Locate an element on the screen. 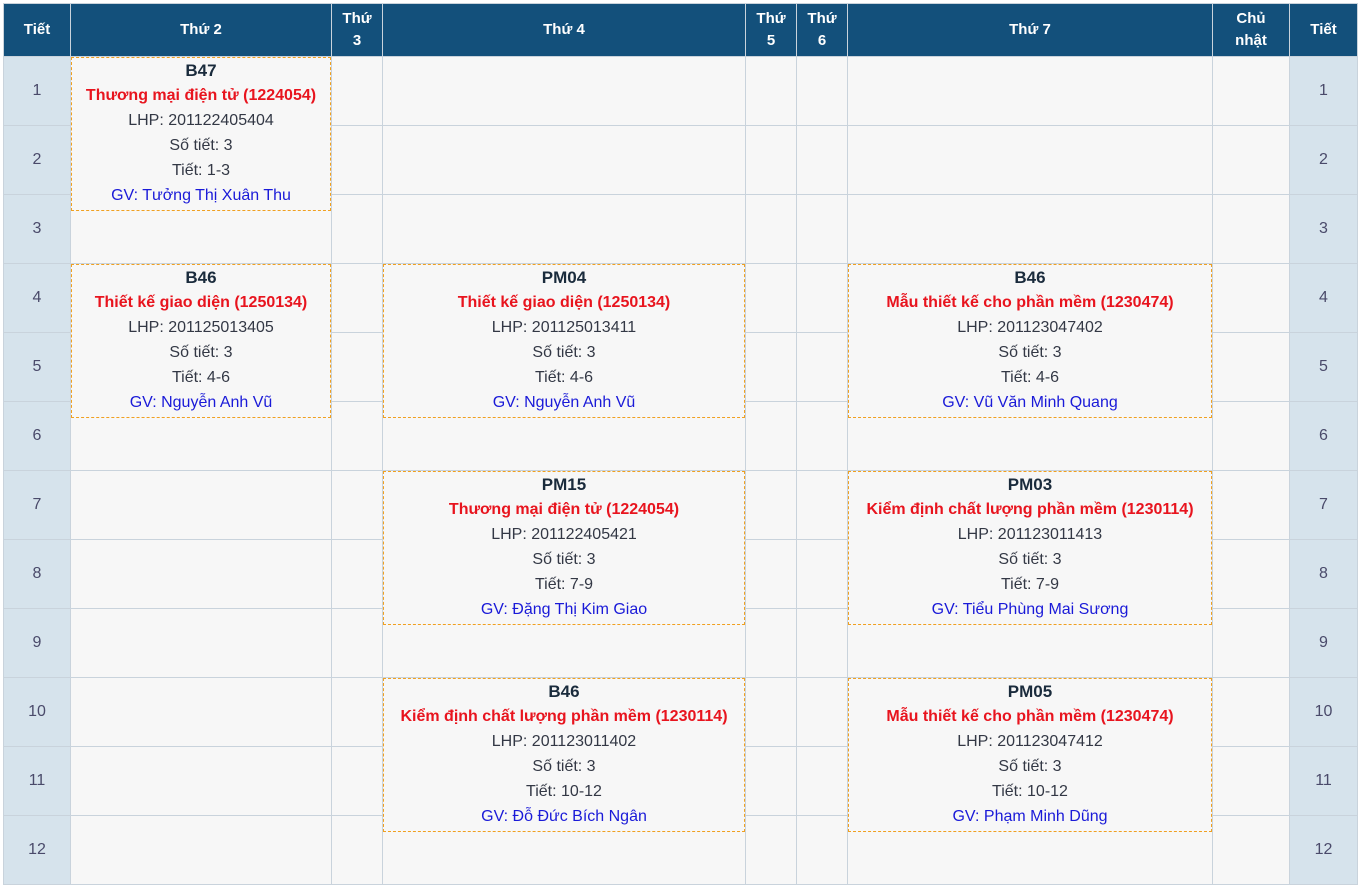  header-day-wed: Thứ 4 is located at coordinates (564, 30).